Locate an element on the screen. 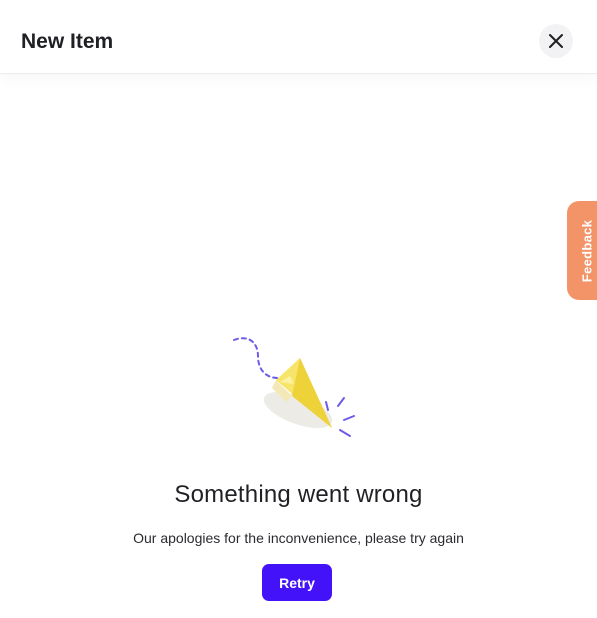  close-icon is located at coordinates (556, 41).